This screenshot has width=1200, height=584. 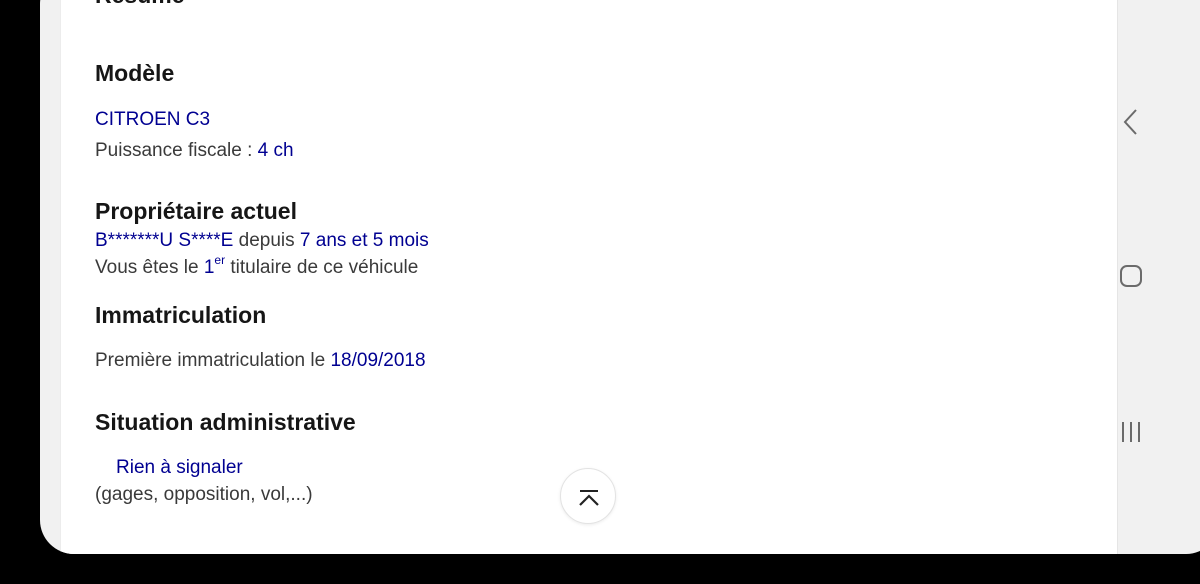 I want to click on first-registration-date: 18/09/2018, so click(x=378, y=360).